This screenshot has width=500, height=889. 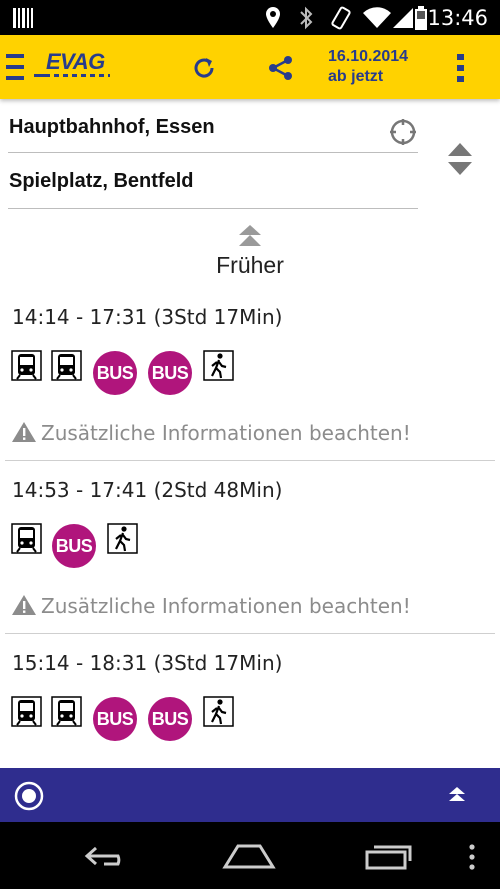 What do you see at coordinates (273, 17) in the screenshot?
I see `location-icon` at bounding box center [273, 17].